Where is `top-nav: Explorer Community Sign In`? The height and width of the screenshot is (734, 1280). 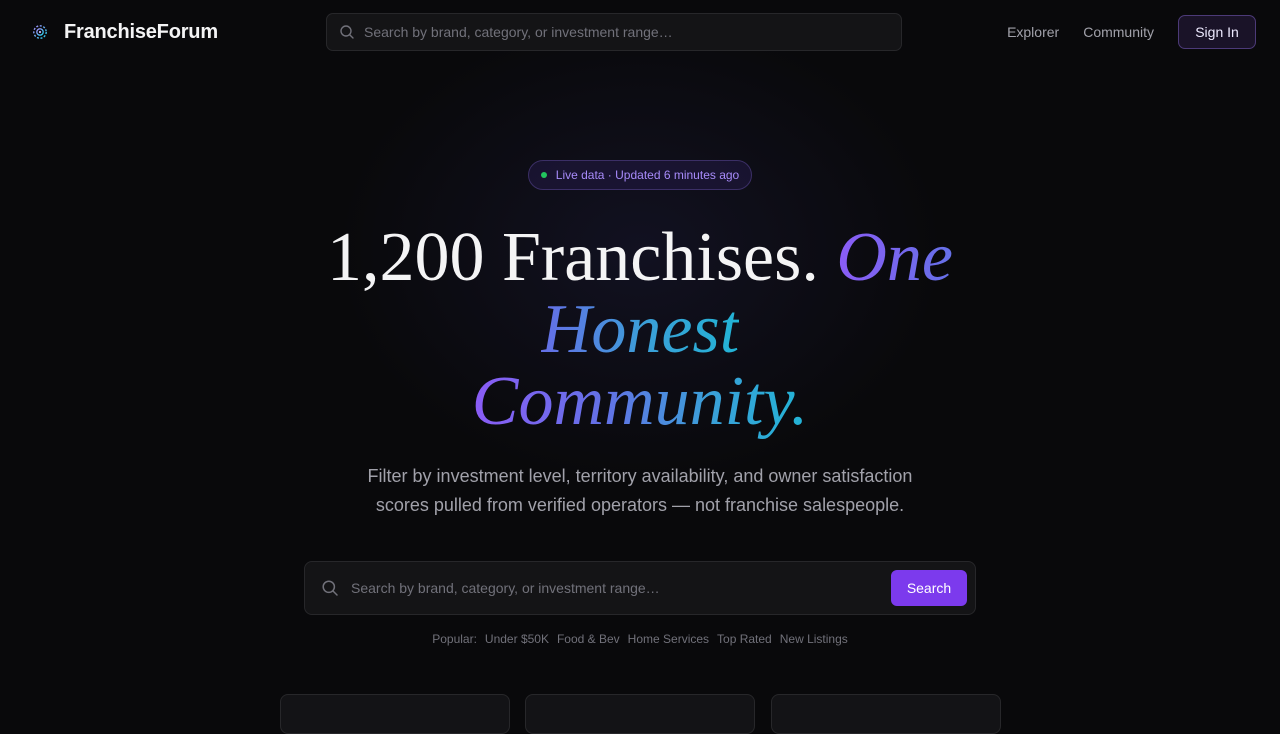
top-nav: Explorer Community Sign In is located at coordinates (1131, 32).